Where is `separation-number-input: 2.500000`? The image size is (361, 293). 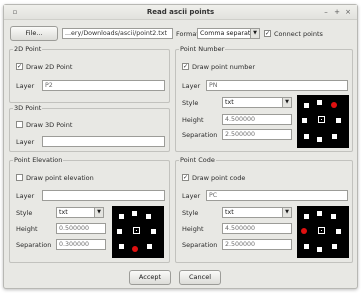 separation-number-input: 2.500000 is located at coordinates (257, 134).